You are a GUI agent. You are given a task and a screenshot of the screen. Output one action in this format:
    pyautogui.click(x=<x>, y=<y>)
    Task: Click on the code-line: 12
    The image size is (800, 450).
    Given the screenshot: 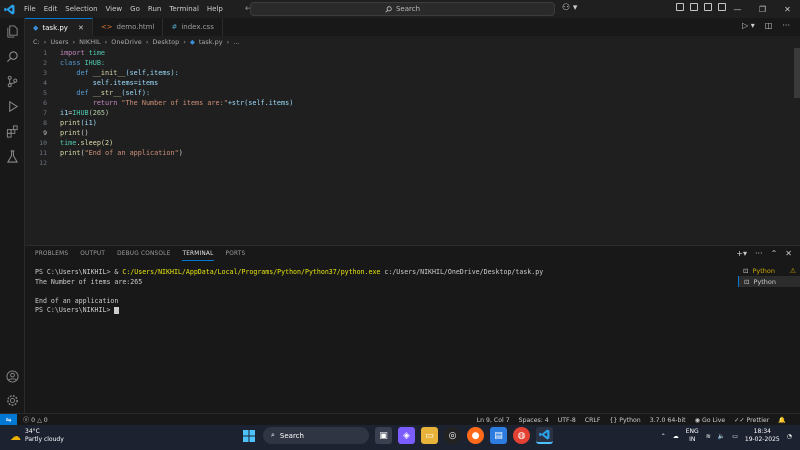 What is the action you would take?
    pyautogui.click(x=412, y=163)
    